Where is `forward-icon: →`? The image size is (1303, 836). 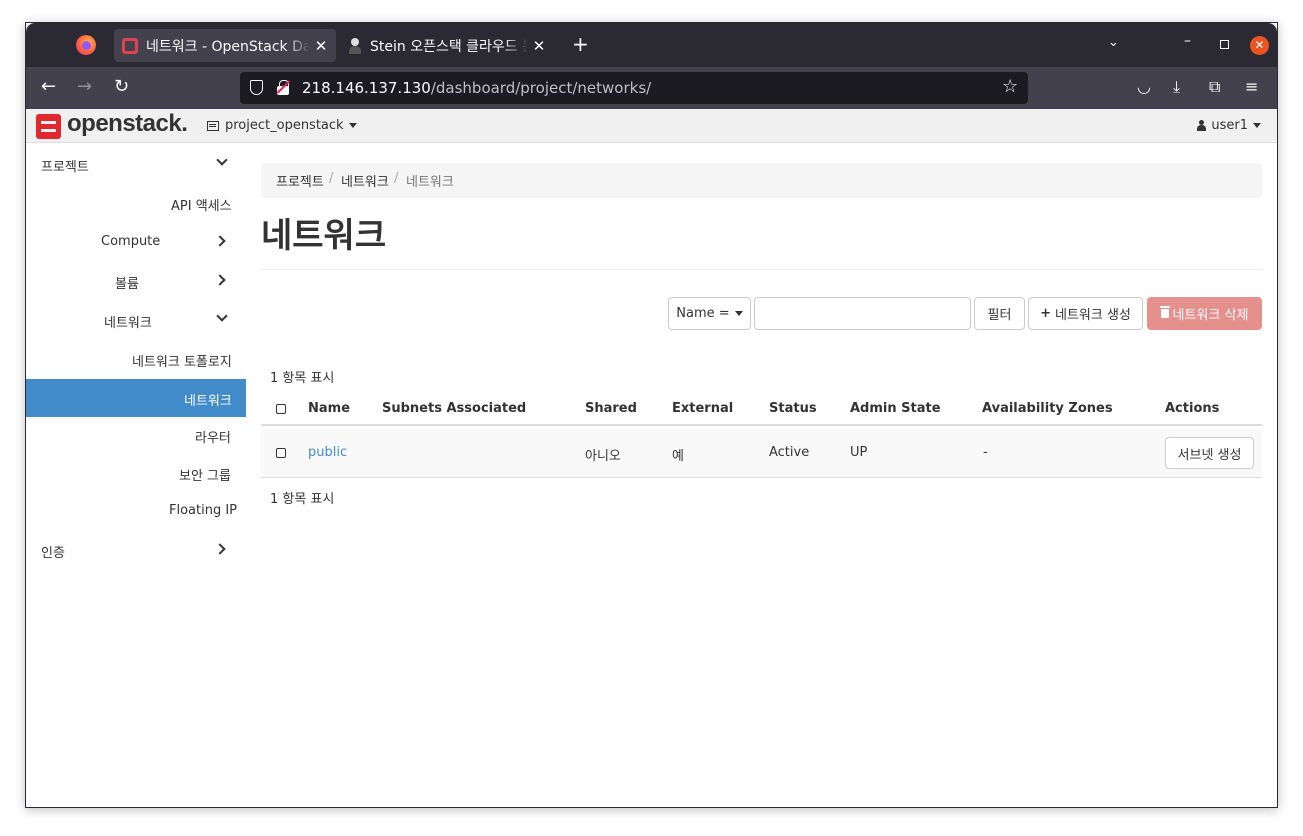 forward-icon: → is located at coordinates (84, 87).